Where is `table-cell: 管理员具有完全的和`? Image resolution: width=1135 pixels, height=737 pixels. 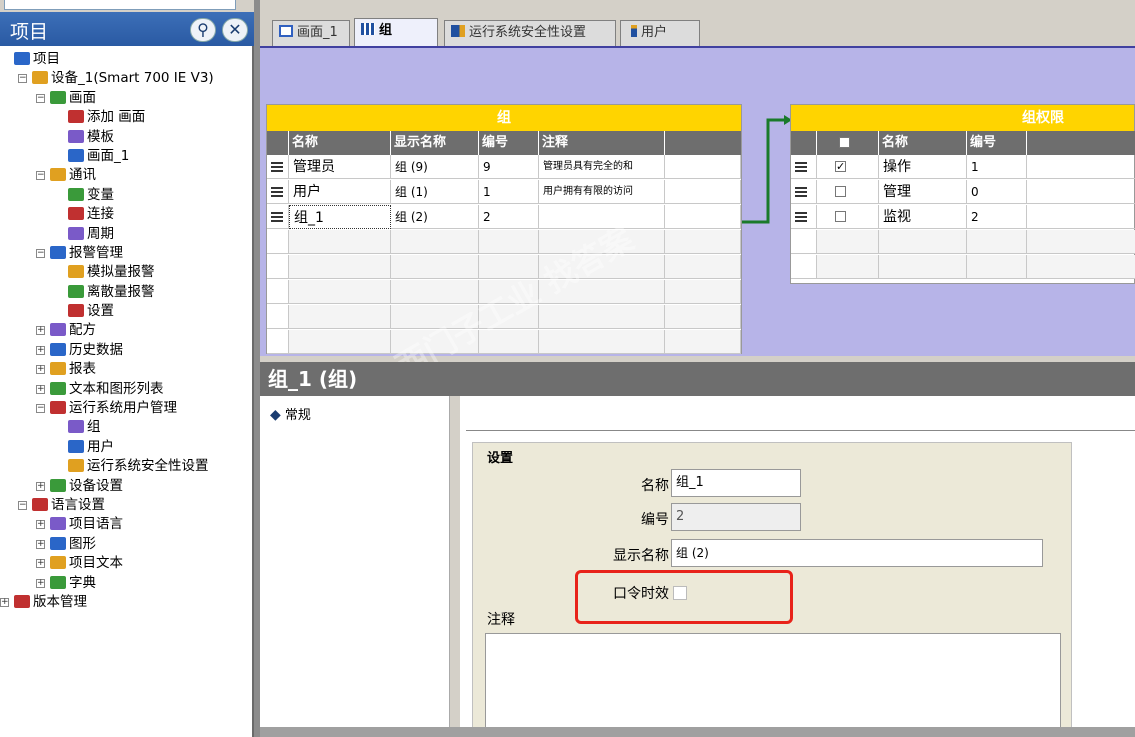 table-cell: 管理员具有完全的和 is located at coordinates (602, 167).